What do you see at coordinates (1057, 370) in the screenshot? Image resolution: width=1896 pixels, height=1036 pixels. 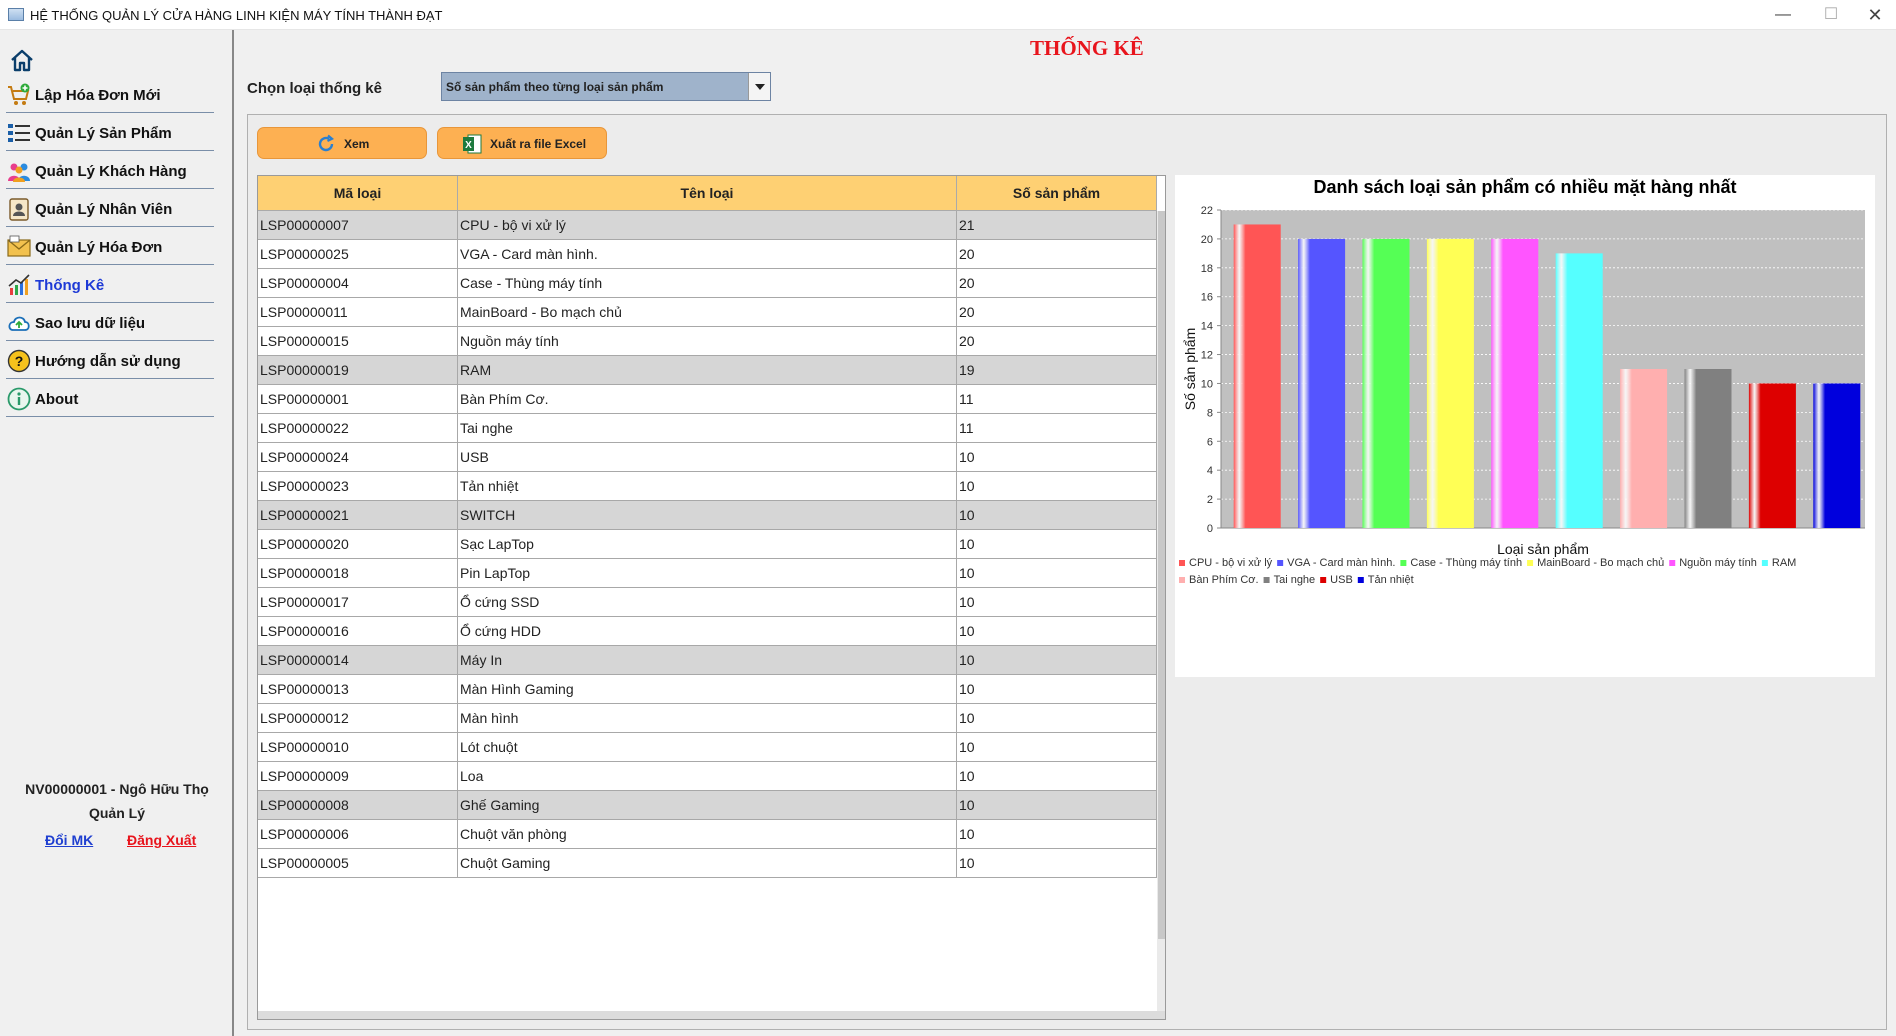 I see `cell-so-san-pham: 19` at bounding box center [1057, 370].